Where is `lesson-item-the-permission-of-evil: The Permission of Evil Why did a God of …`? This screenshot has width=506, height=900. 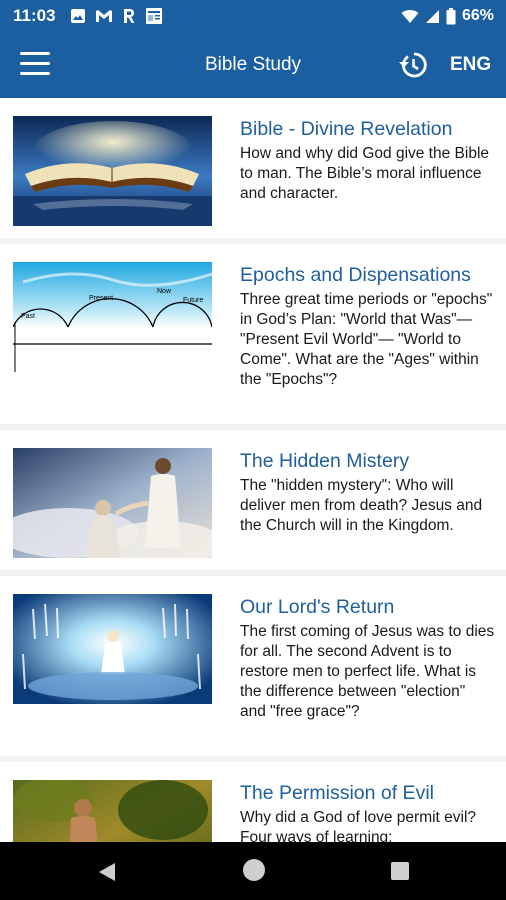
lesson-item-the-permission-of-evil: The Permission of Evil Why did a God of … is located at coordinates (253, 802).